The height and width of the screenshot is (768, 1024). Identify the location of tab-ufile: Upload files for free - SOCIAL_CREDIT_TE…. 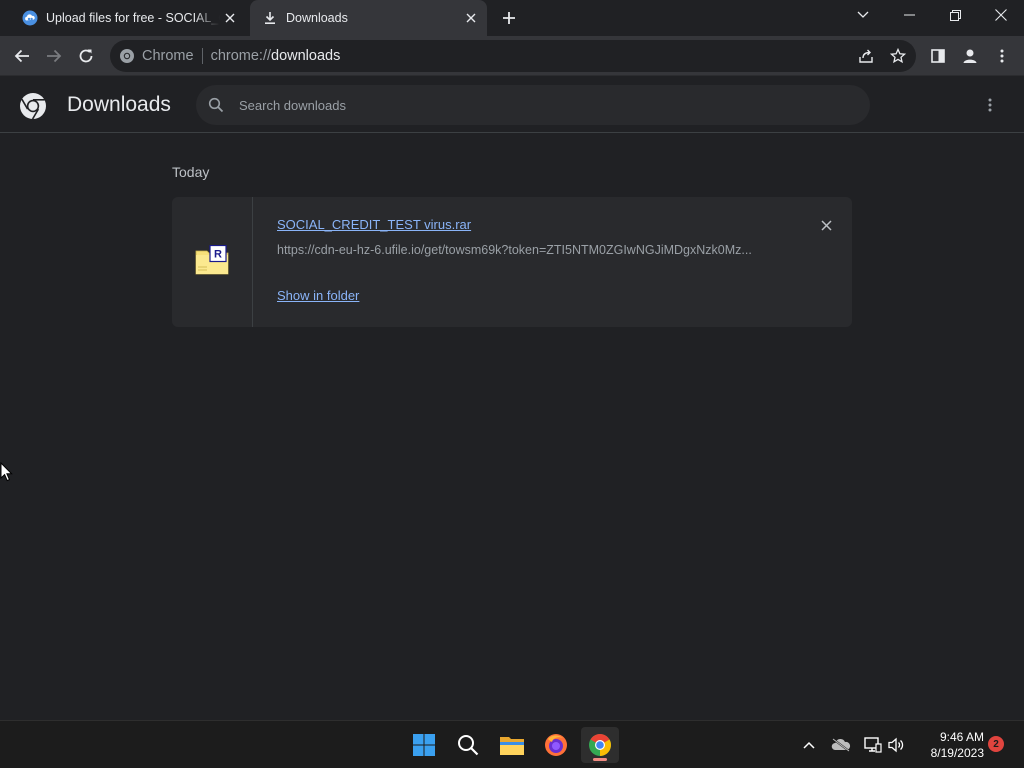
(127, 18).